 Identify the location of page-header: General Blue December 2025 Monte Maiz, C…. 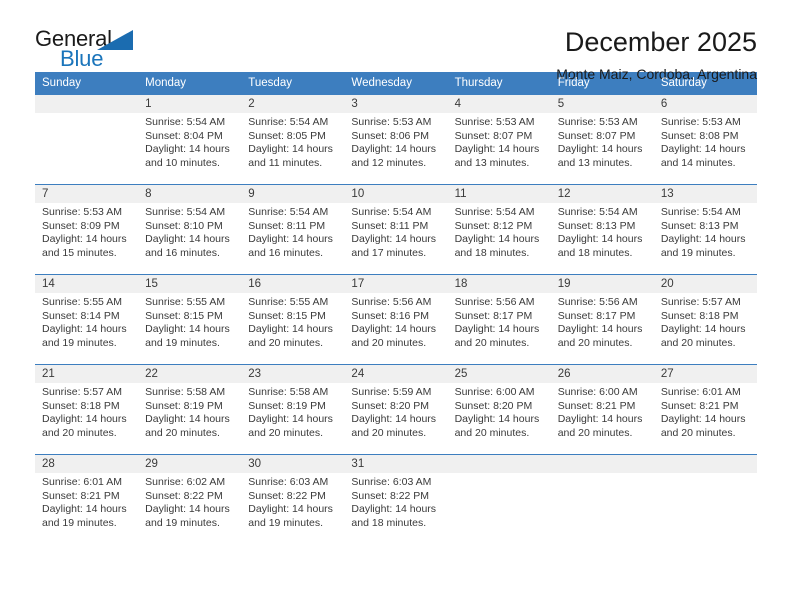
(396, 40).